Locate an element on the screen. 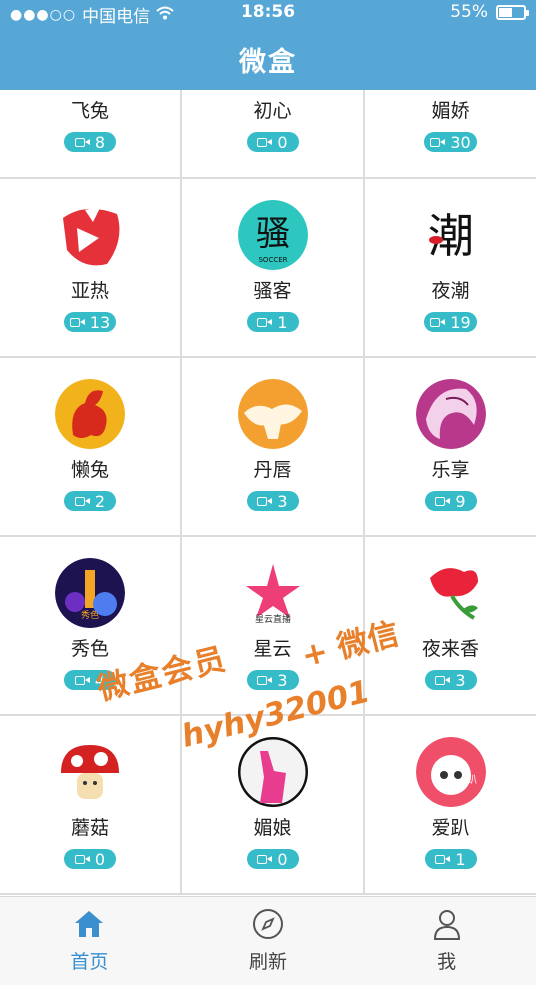  app-name: 乐享 is located at coordinates (450, 470).